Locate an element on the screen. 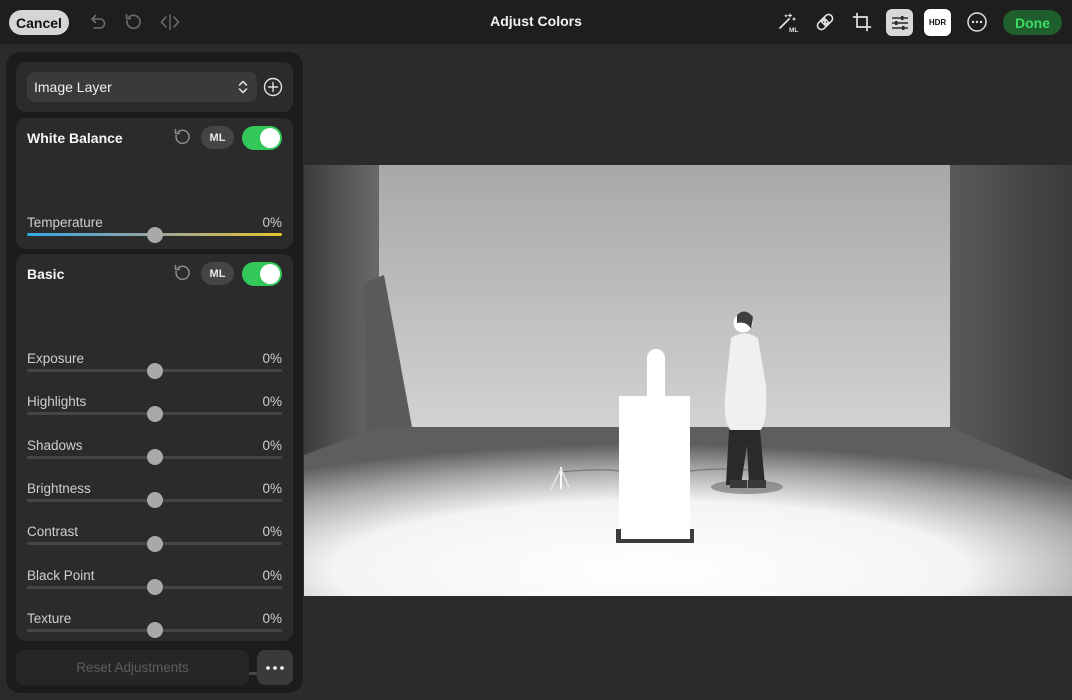 The height and width of the screenshot is (700, 1072). top-toolbar: Cancel Adjust Colors ML HDR Done is located at coordinates (536, 22).